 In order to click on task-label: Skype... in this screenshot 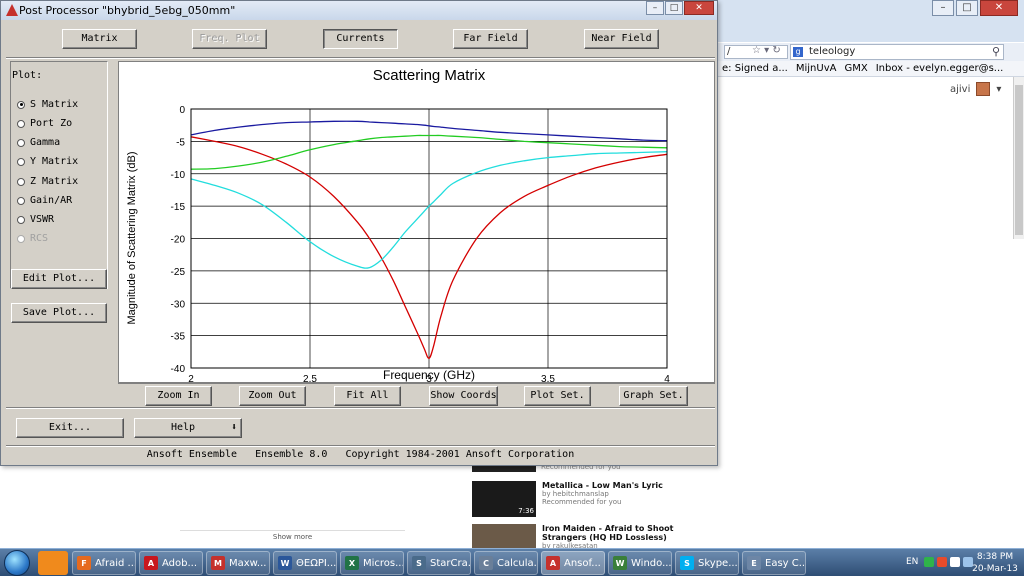, I will do `click(718, 563)`.